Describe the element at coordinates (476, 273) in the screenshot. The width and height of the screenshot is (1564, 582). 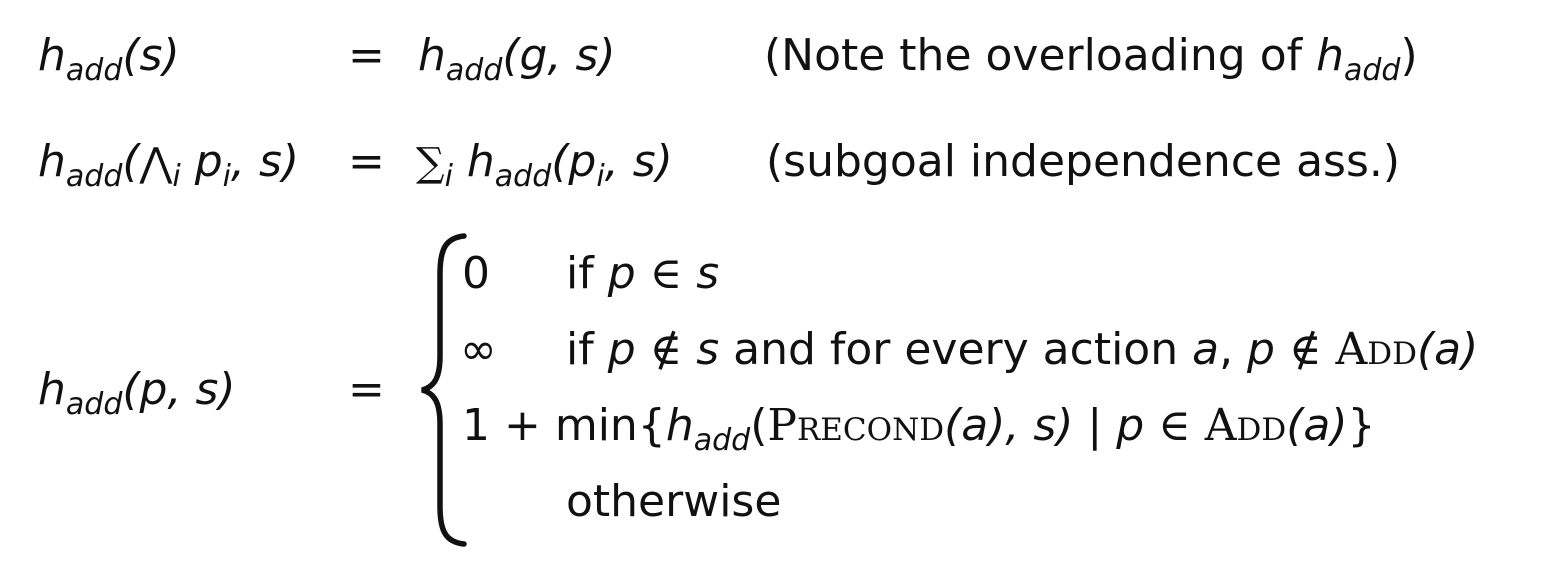
I see `case1-value: 0` at that location.